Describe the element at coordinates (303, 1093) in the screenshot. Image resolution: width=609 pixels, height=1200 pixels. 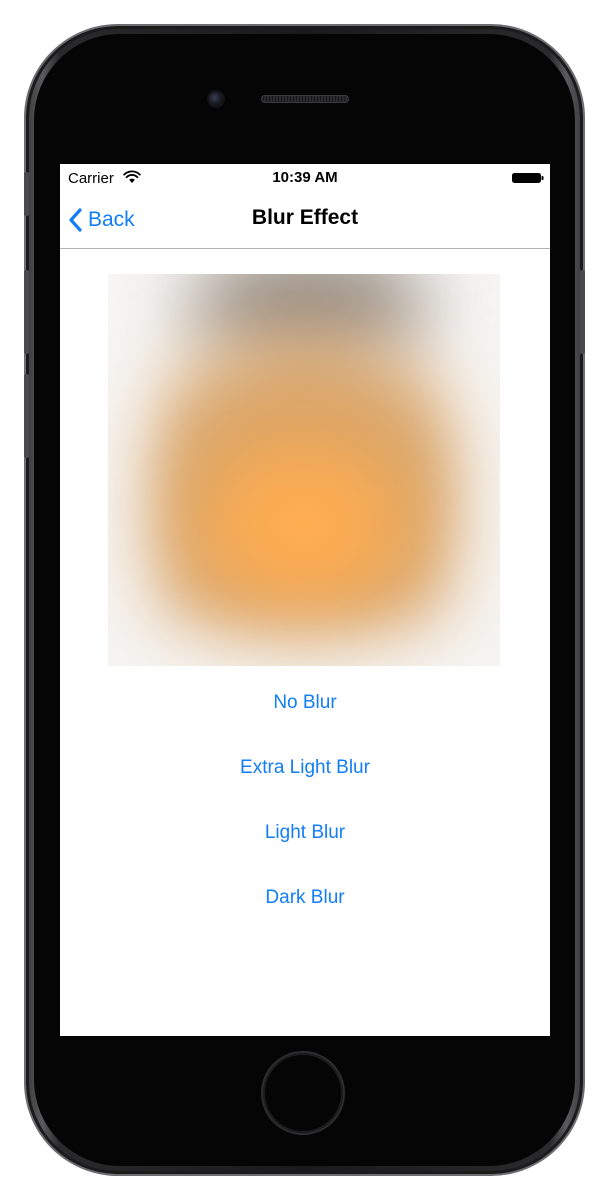
I see `home-button` at that location.